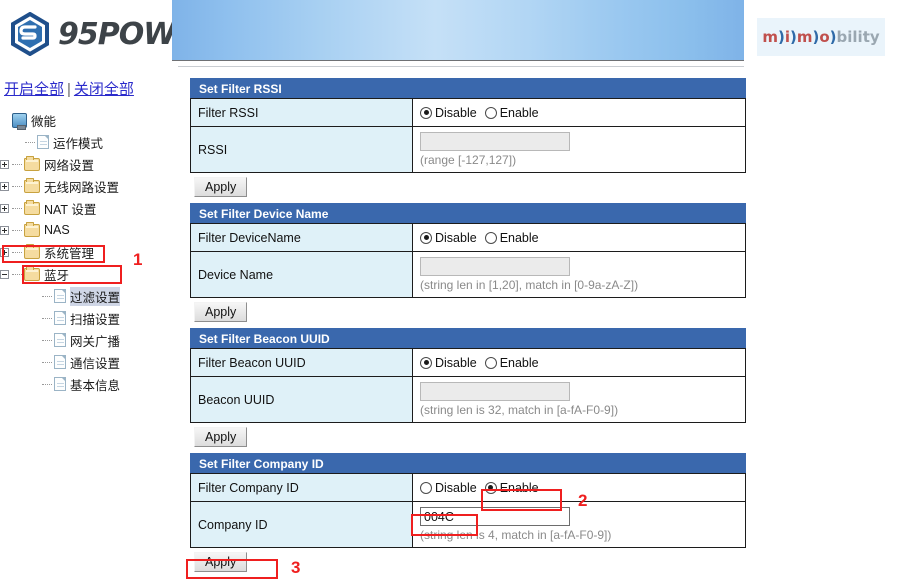 The width and height of the screenshot is (899, 583). Describe the element at coordinates (19, 121) in the screenshot. I see `computer-icon` at that location.